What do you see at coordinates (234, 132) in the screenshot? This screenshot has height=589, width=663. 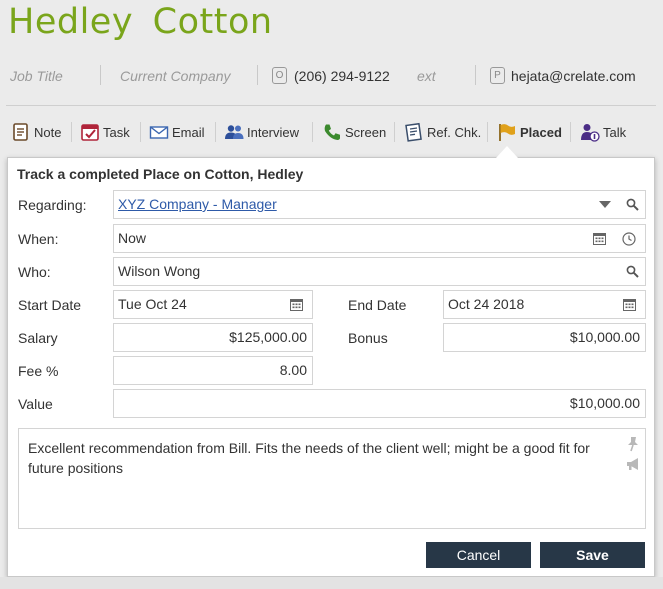 I see `interview-icon` at bounding box center [234, 132].